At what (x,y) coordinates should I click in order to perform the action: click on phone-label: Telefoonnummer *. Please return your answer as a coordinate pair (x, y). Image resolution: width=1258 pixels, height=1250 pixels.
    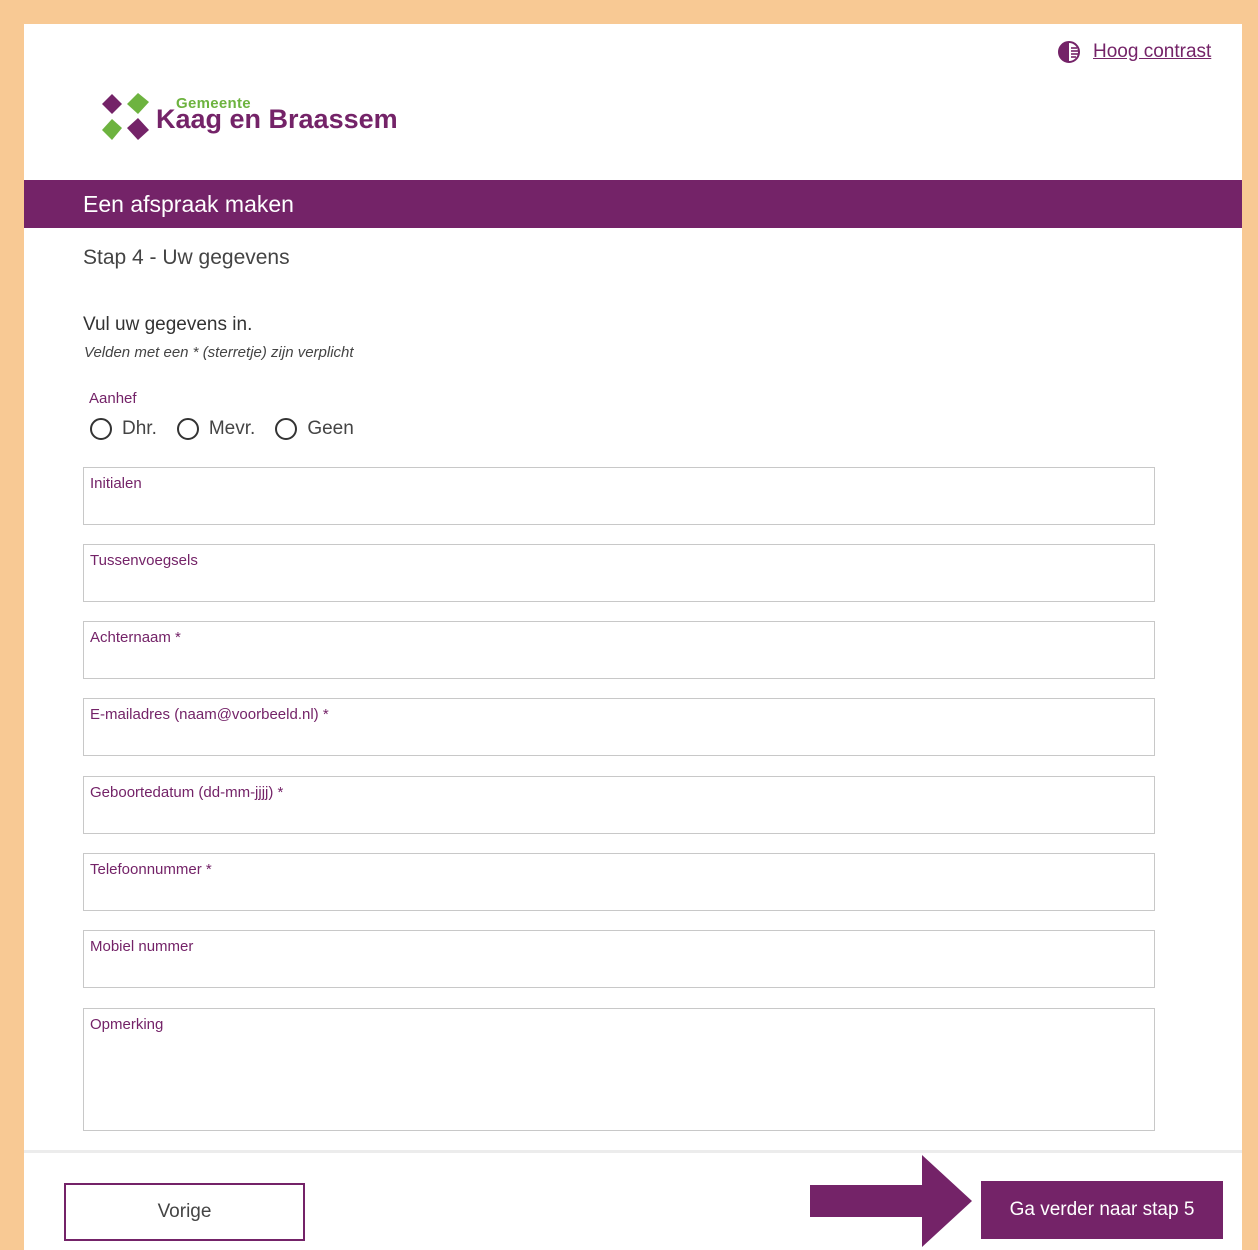
    Looking at the image, I should click on (151, 869).